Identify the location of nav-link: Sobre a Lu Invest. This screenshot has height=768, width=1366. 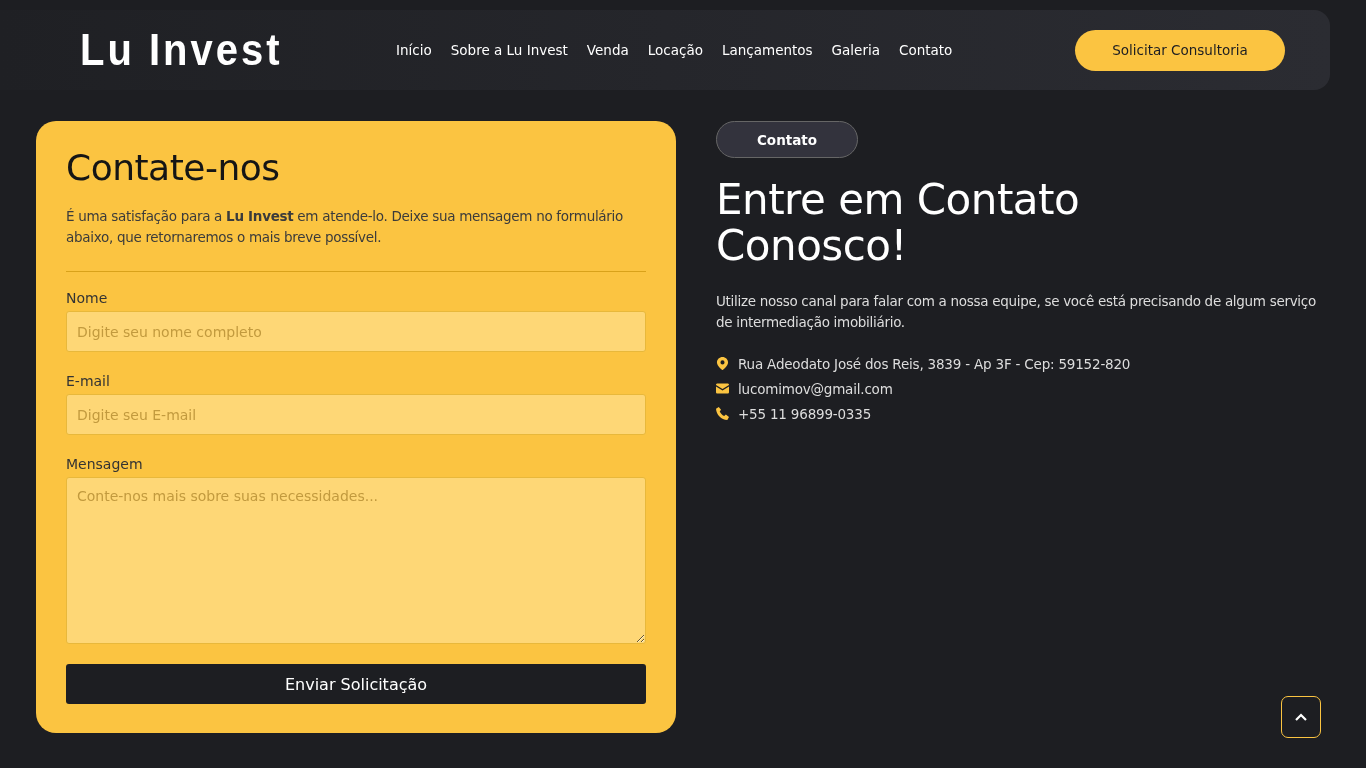
(509, 50).